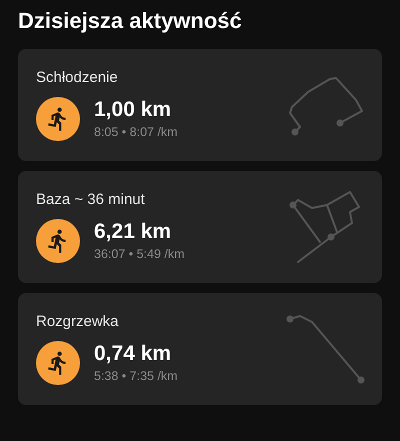 The image size is (400, 441). Describe the element at coordinates (133, 110) in the screenshot. I see `distance: 1,00 km` at that location.